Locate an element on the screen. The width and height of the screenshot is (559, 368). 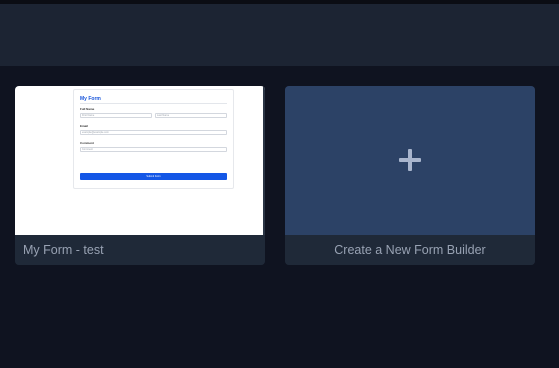
preview-label-comment: Comment is located at coordinates (87, 143).